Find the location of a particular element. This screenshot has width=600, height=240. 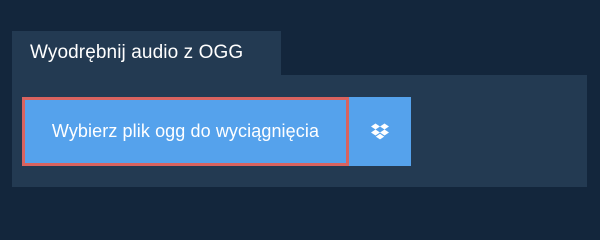

tab-extract-audio: Wyodrębnij audio z OGG is located at coordinates (146, 53).